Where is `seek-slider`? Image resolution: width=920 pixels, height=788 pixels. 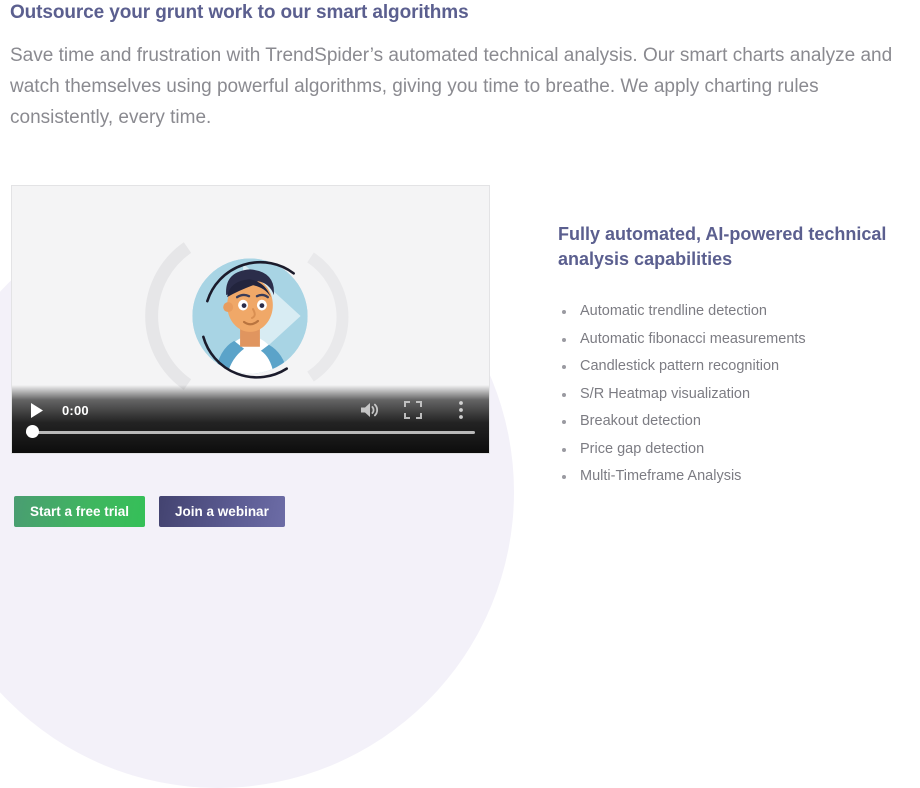
seek-slider is located at coordinates (250, 432).